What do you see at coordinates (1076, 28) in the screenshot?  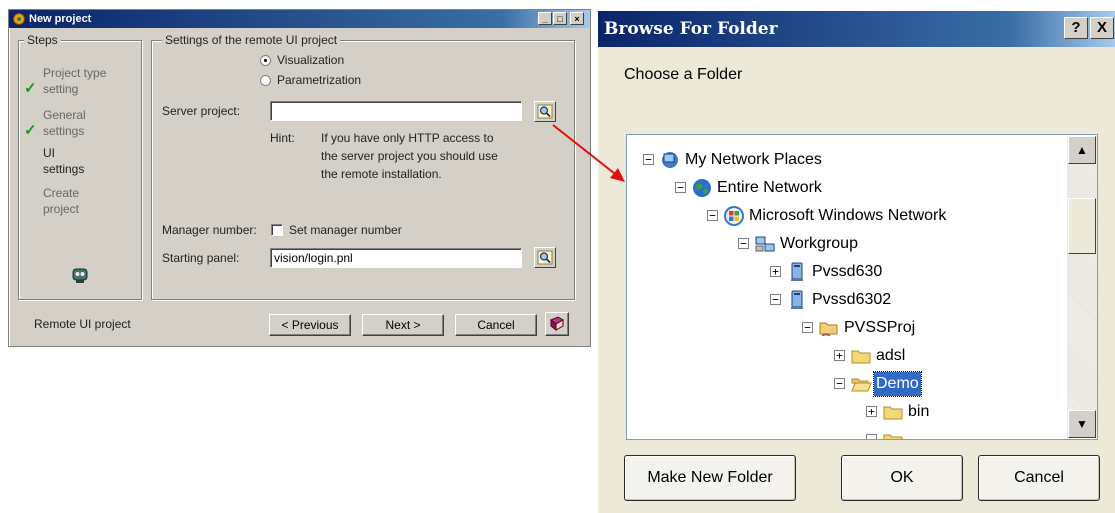 I see `help-button: ?` at bounding box center [1076, 28].